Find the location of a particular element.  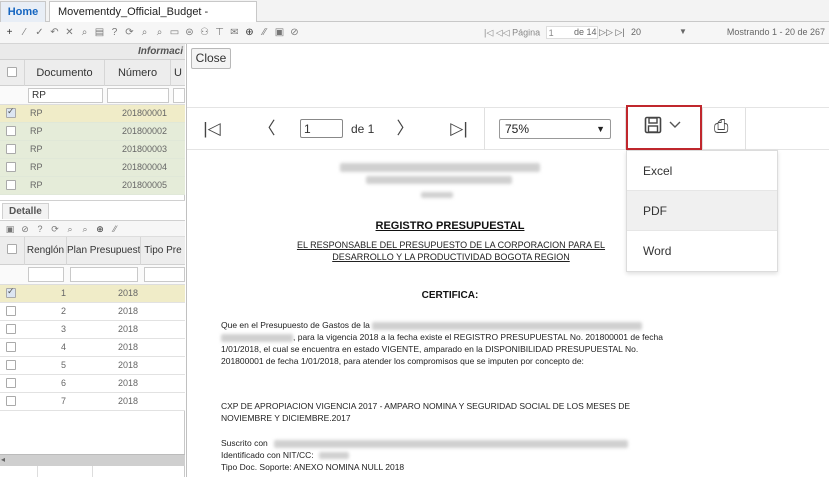

select-all-checkbox is located at coordinates (12, 72).